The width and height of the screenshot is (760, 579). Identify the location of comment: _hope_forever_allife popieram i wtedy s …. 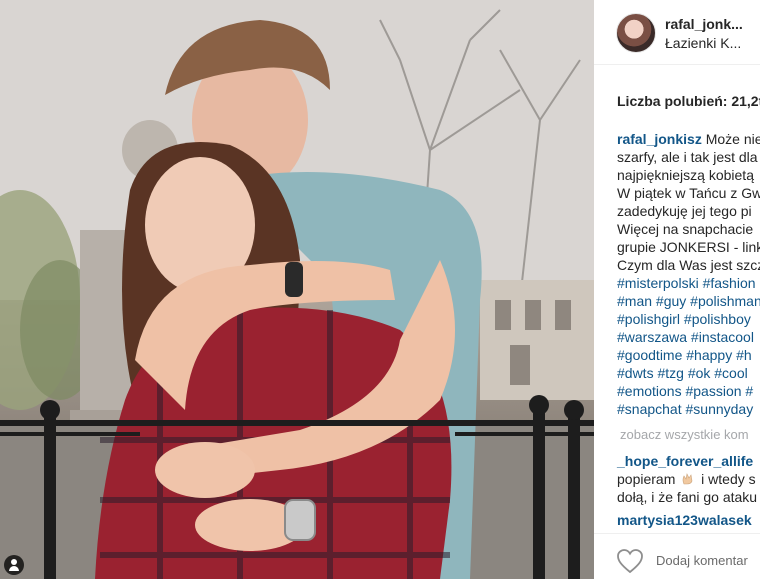
(688, 479).